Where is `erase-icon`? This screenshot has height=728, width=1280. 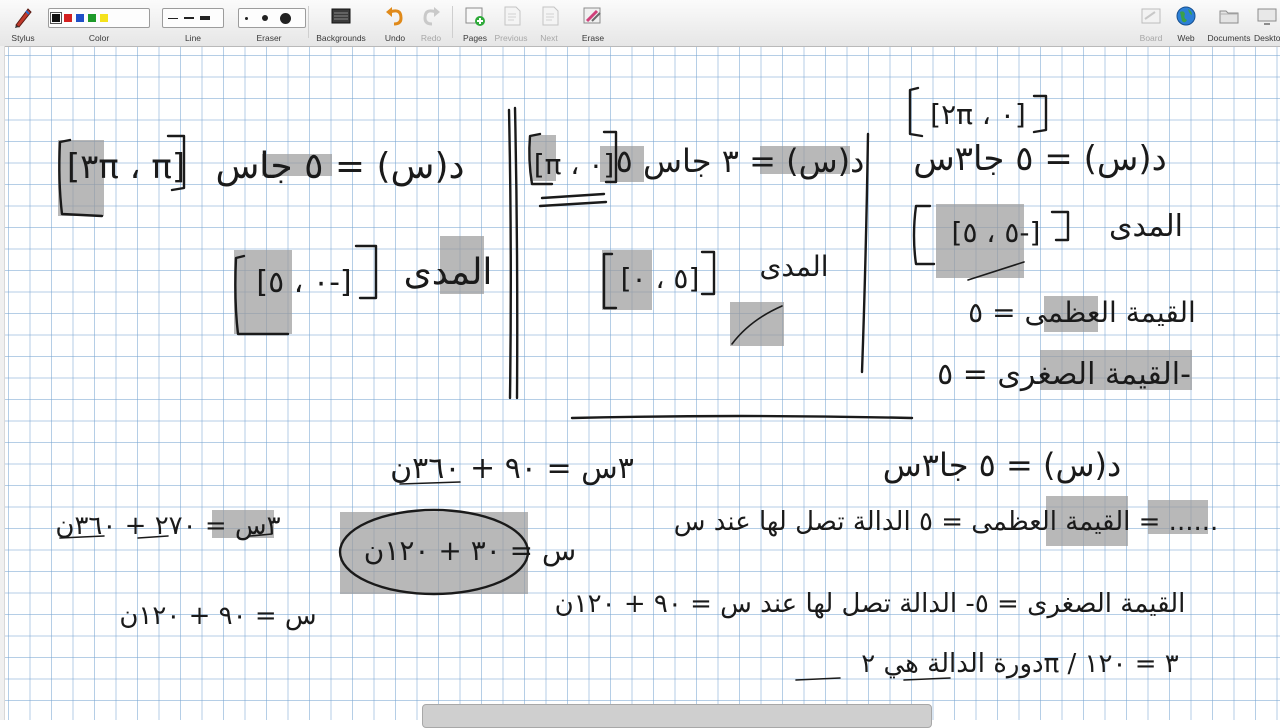 erase-icon is located at coordinates (592, 15).